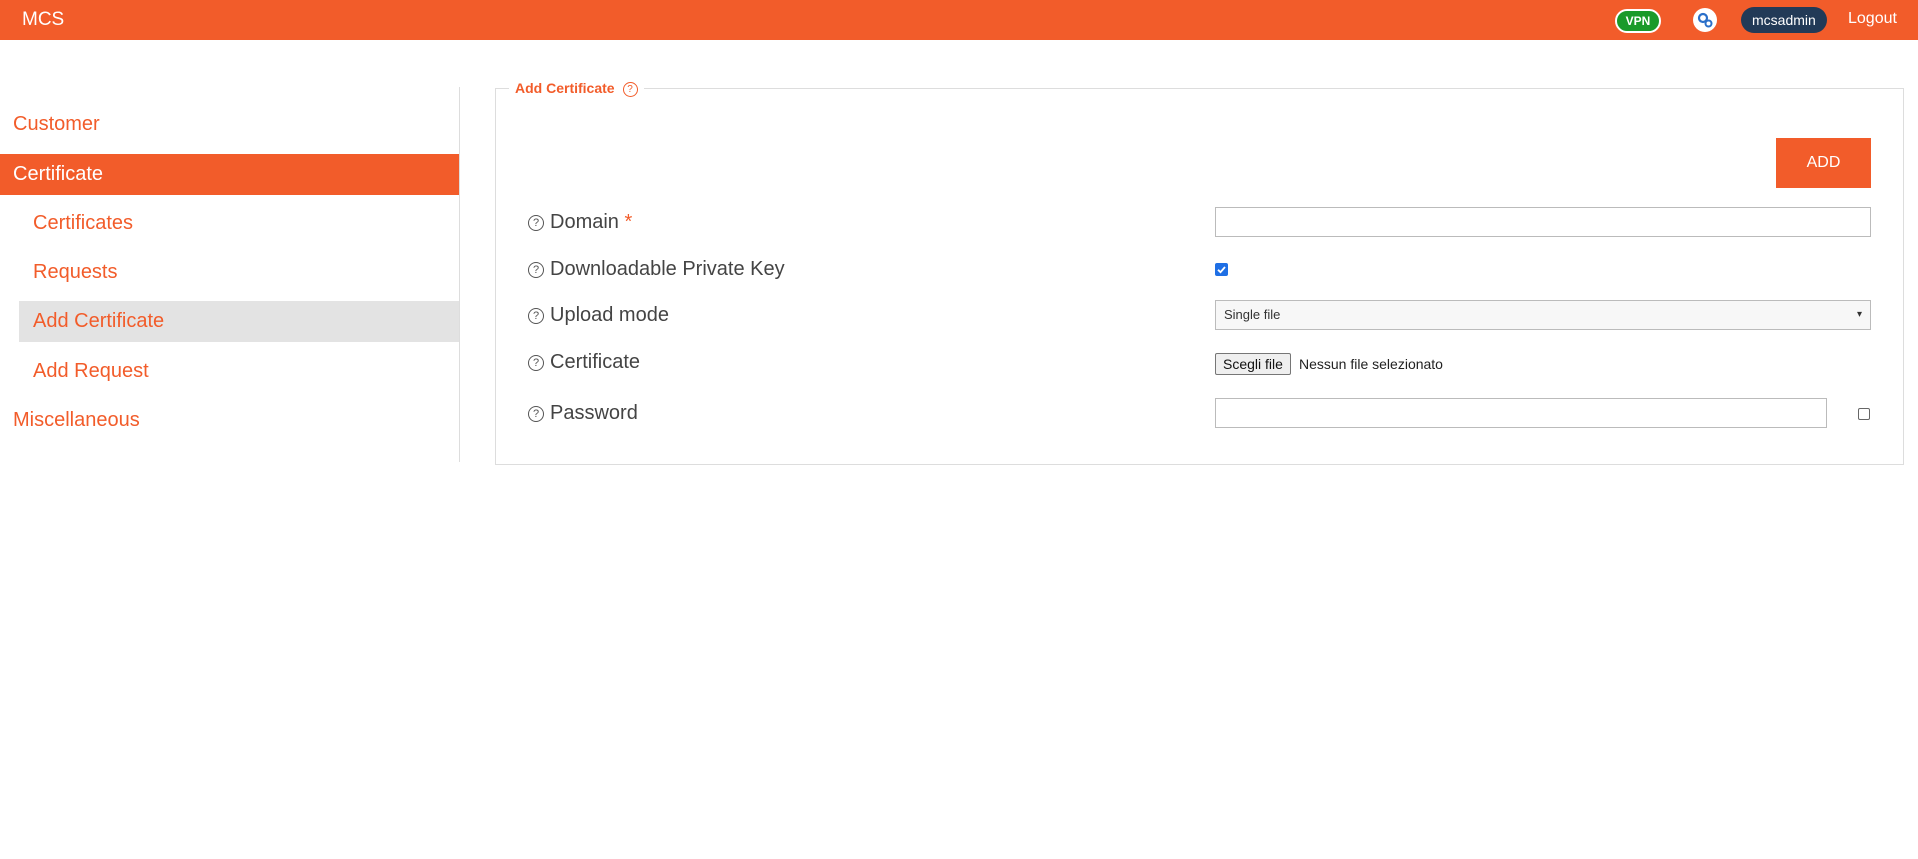  I want to click on private-key-checkbox, so click(1221, 269).